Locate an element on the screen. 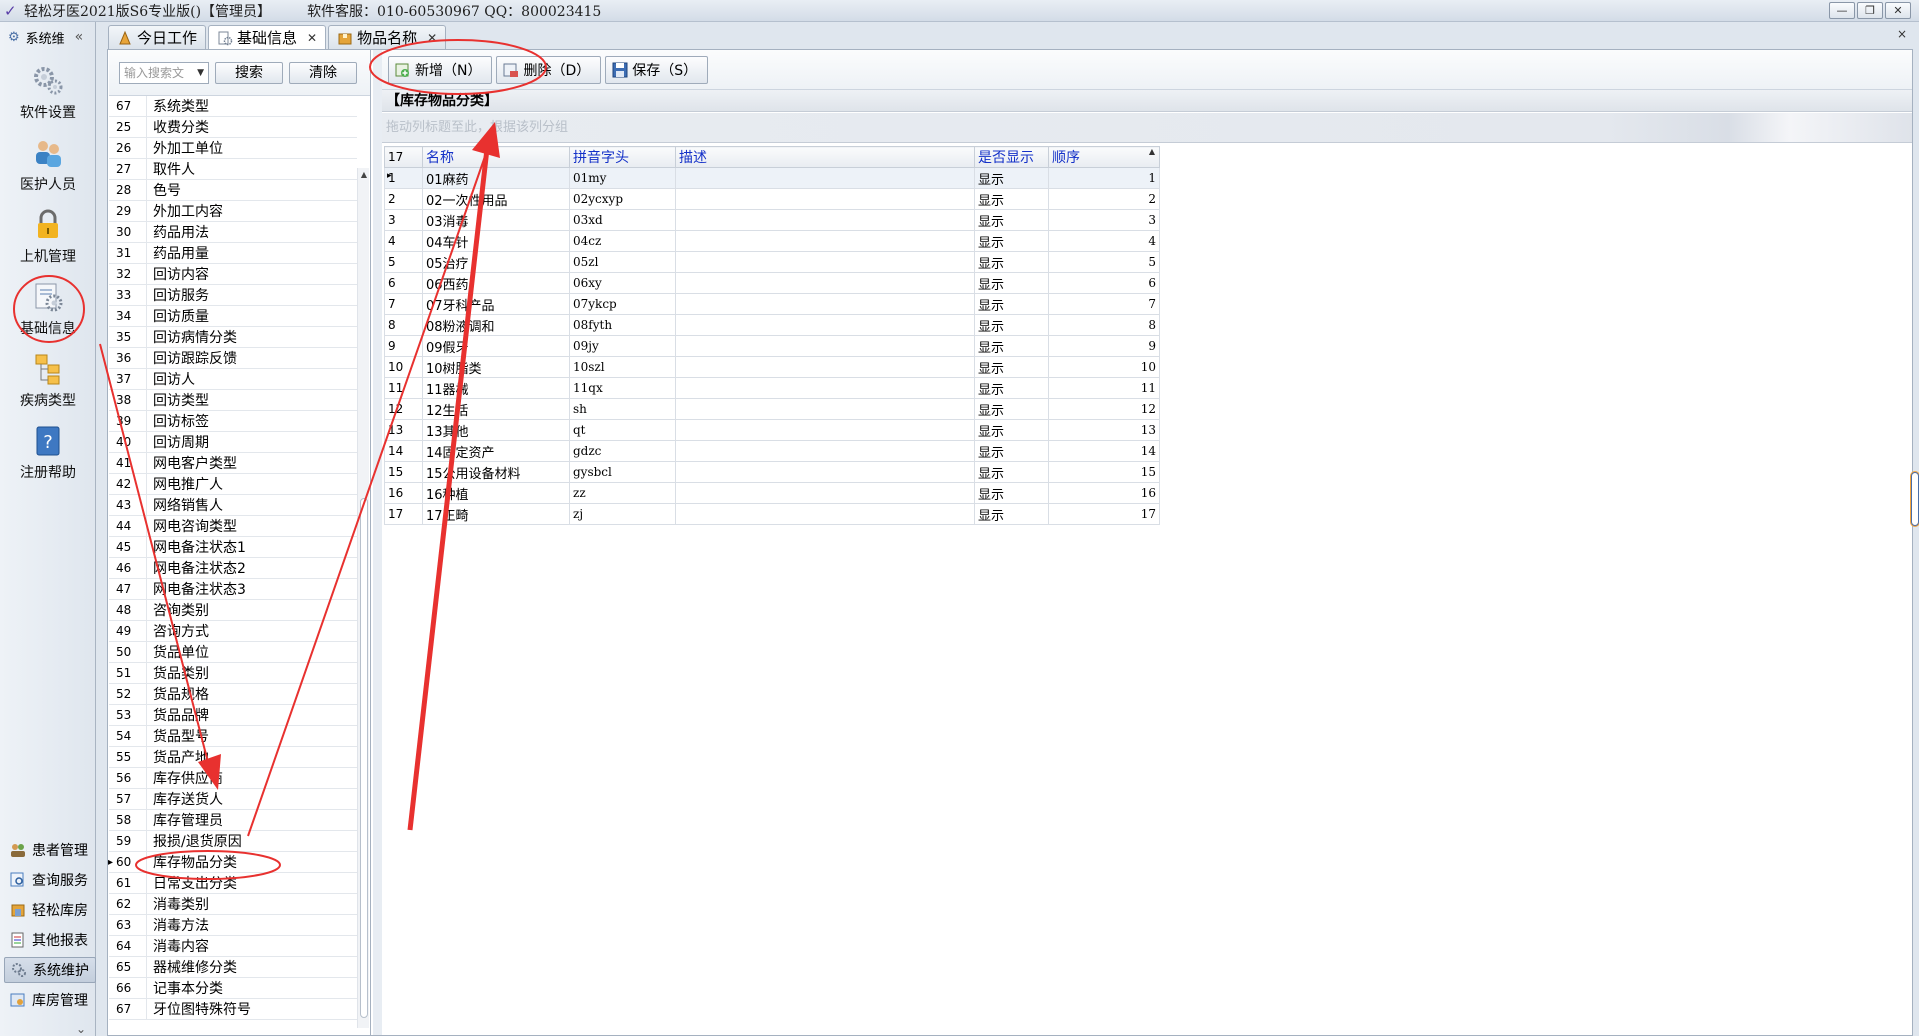  order-cell: 16 is located at coordinates (1104, 493).